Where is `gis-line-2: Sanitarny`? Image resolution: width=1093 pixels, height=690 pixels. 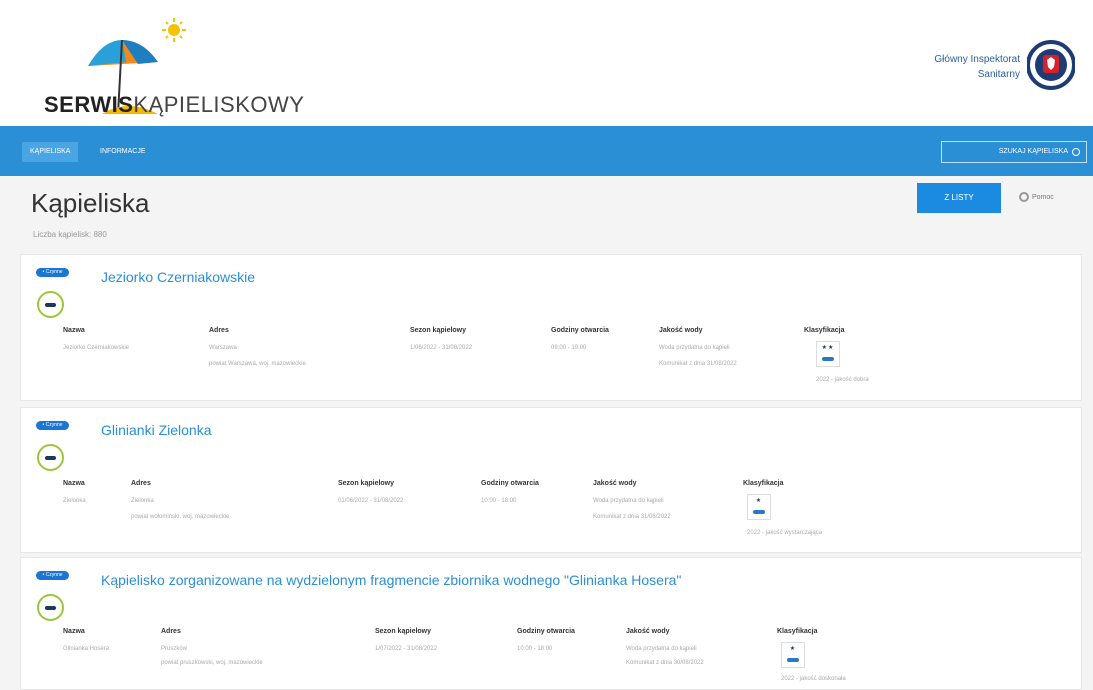
gis-line-2: Sanitarny is located at coordinates (998, 74).